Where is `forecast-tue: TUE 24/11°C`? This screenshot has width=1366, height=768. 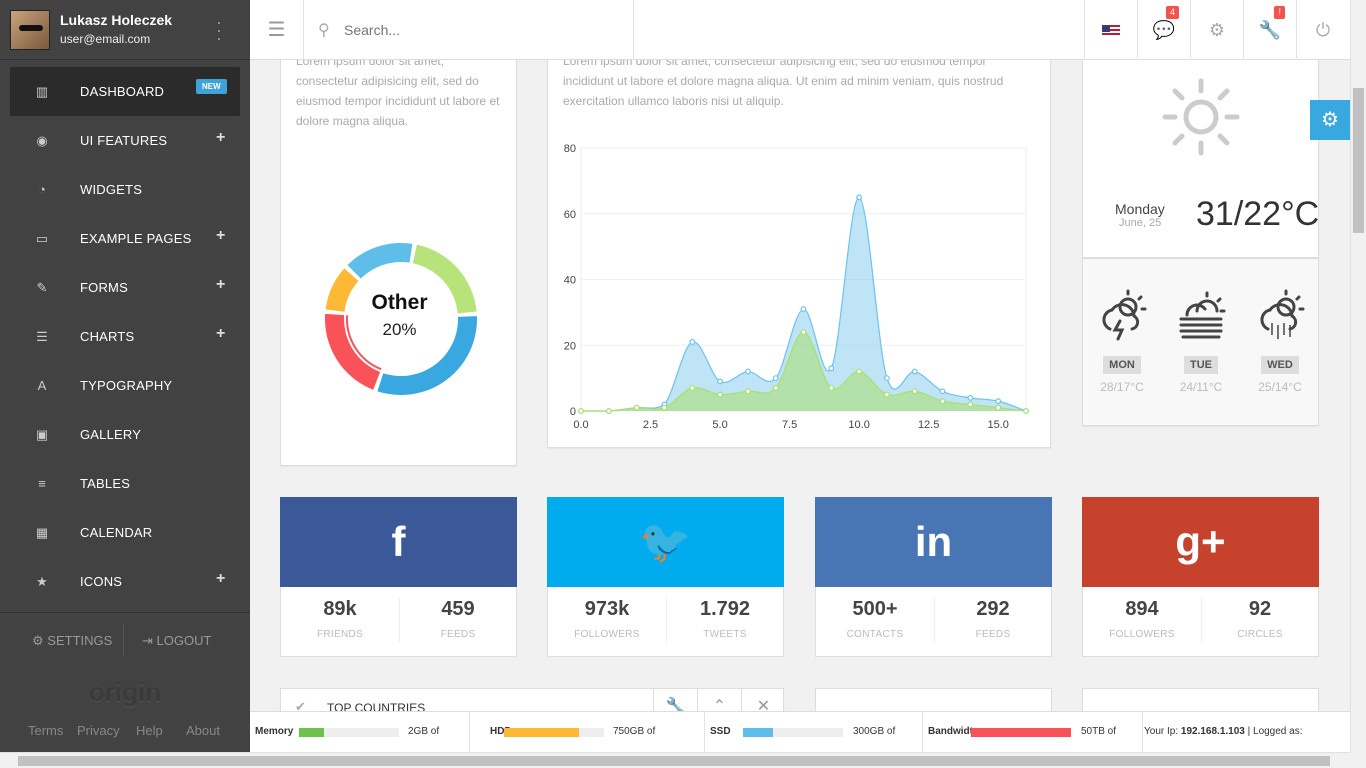
forecast-tue: TUE 24/11°C is located at coordinates (1201, 341).